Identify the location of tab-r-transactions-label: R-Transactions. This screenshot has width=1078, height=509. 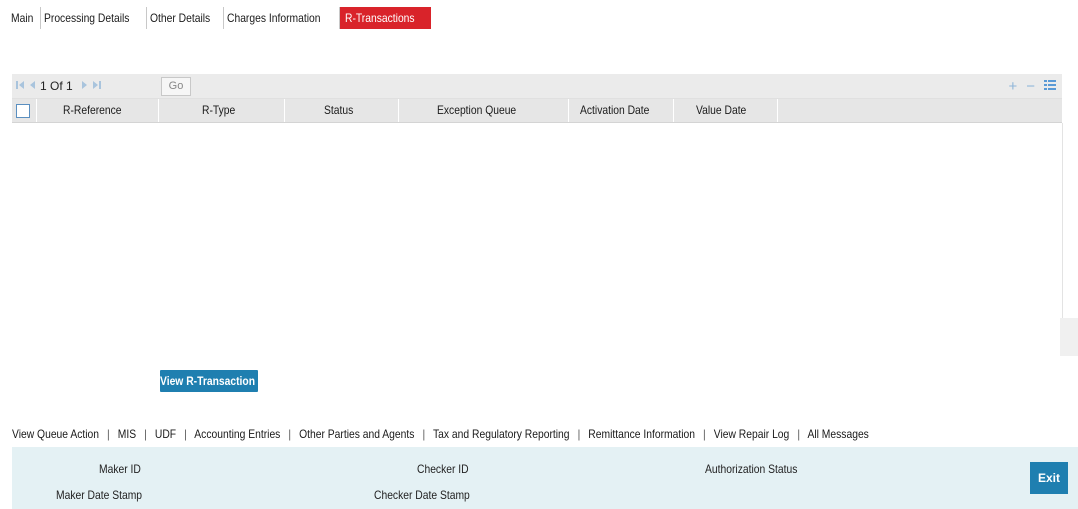
(380, 18).